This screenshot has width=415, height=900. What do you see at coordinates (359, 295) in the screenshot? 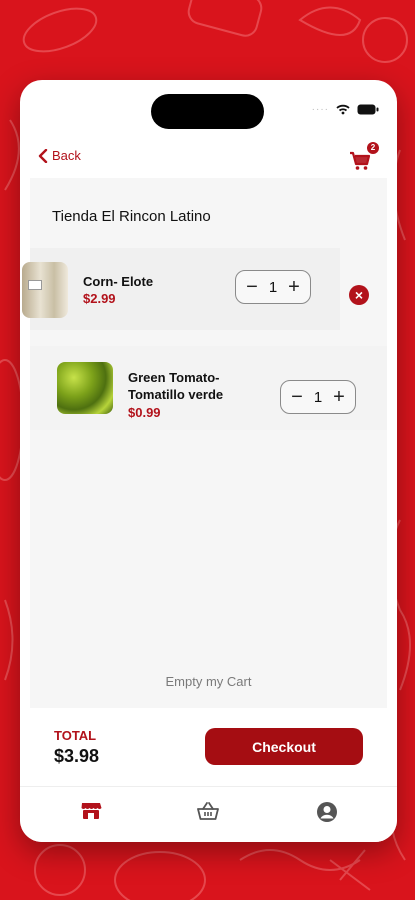
I see `remove-item-button: ×` at bounding box center [359, 295].